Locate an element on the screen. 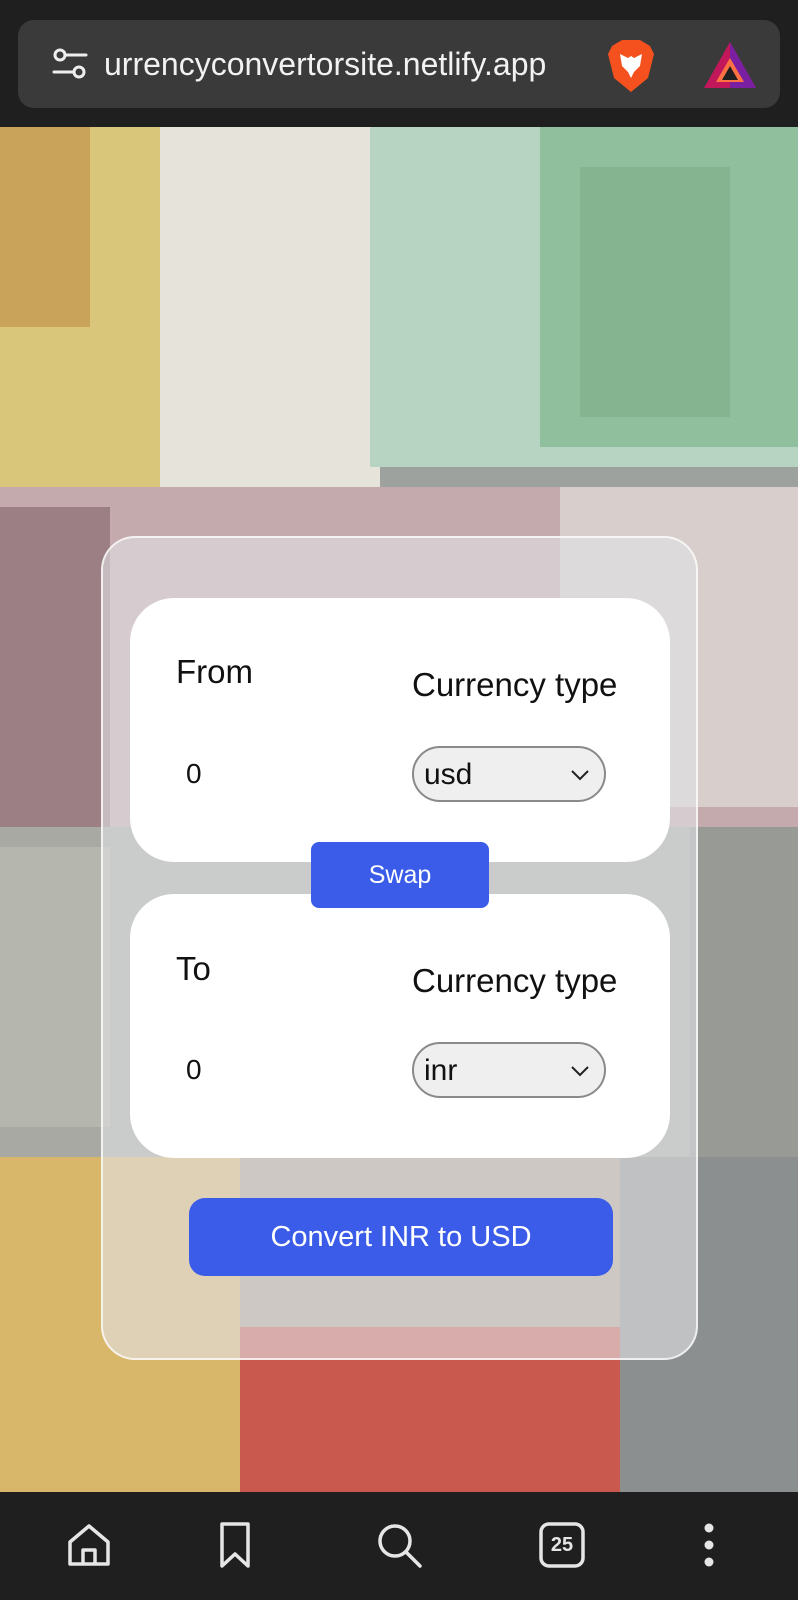 The image size is (798, 1600). brave-lion-icon is located at coordinates (631, 66).